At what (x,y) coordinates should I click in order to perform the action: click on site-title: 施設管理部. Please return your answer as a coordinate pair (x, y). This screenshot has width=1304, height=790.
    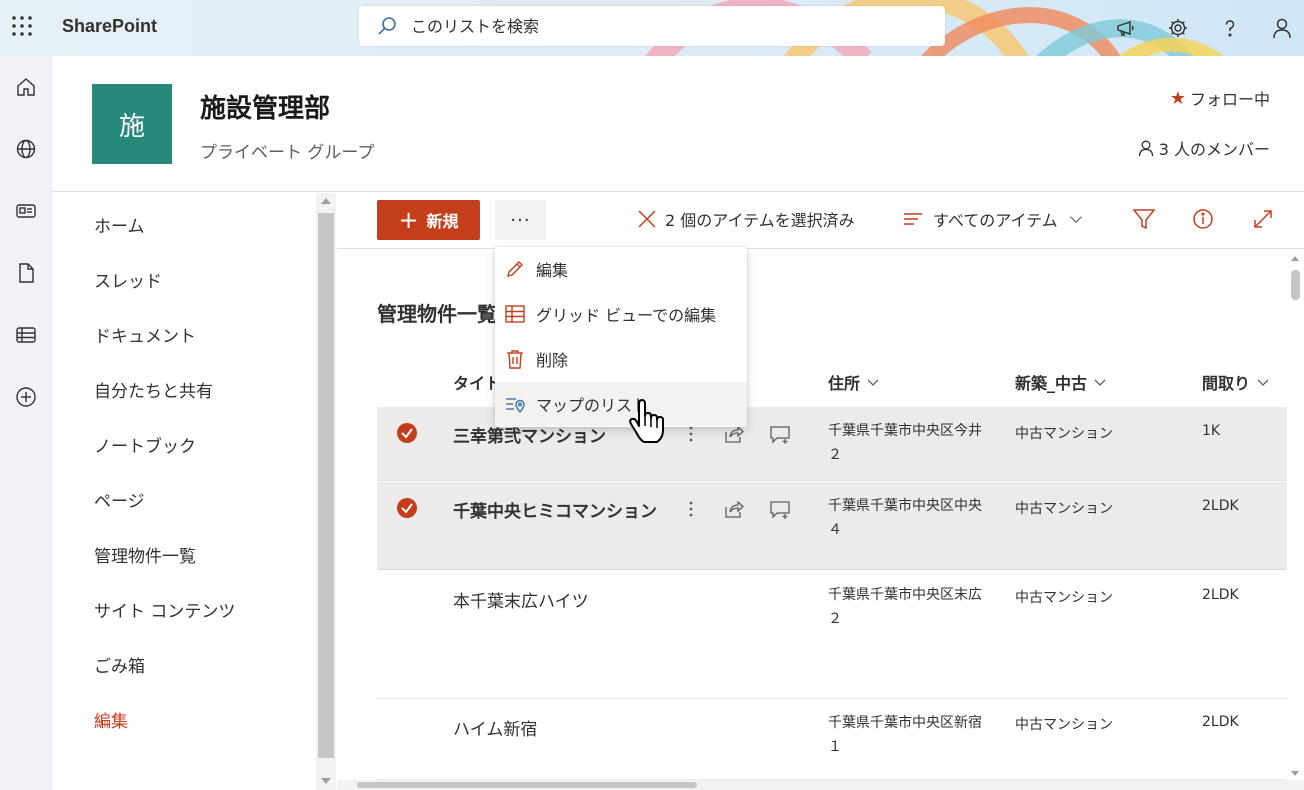
    Looking at the image, I should click on (265, 106).